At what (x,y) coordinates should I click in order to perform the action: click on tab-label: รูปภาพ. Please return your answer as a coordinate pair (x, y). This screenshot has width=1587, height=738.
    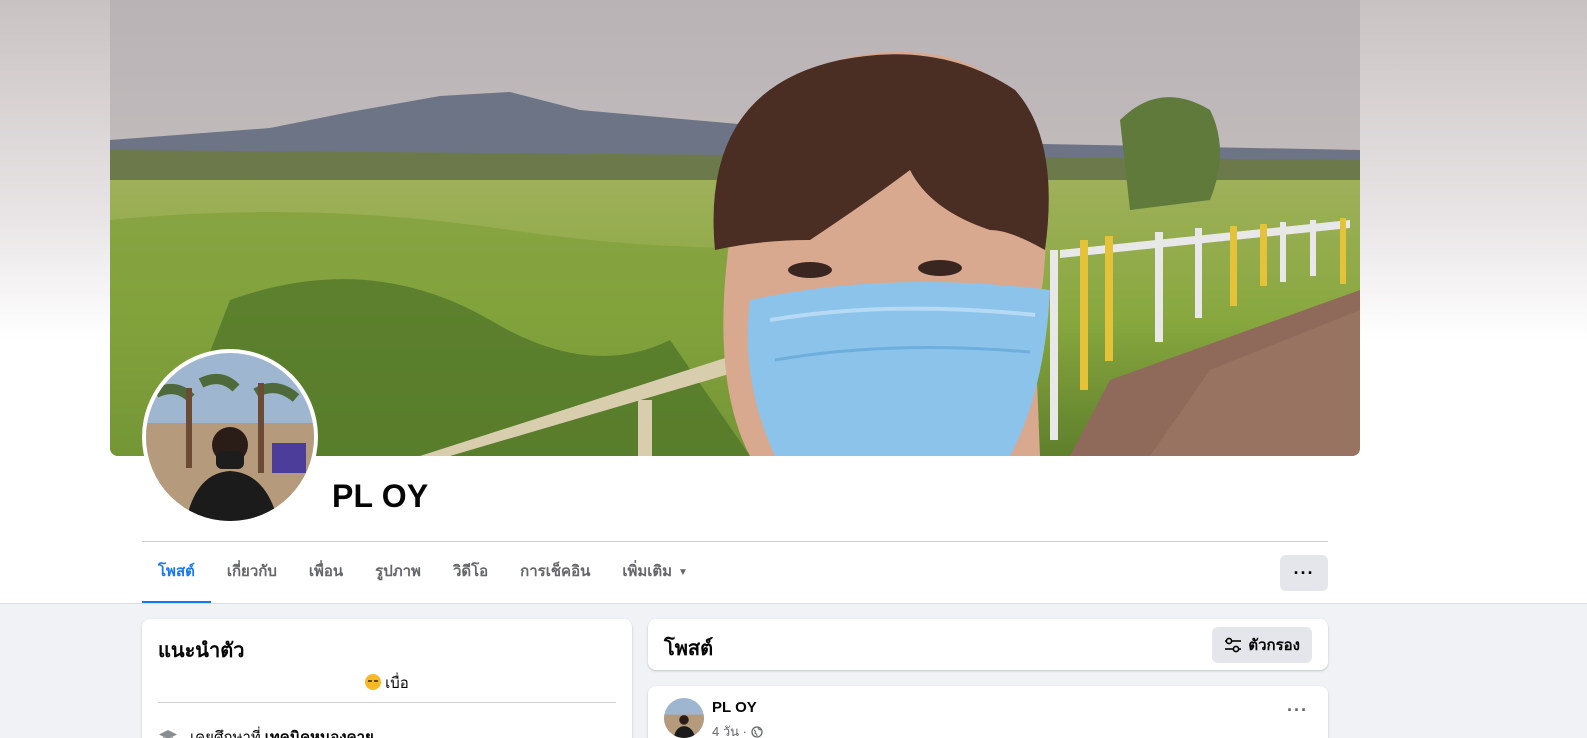
    Looking at the image, I should click on (398, 571).